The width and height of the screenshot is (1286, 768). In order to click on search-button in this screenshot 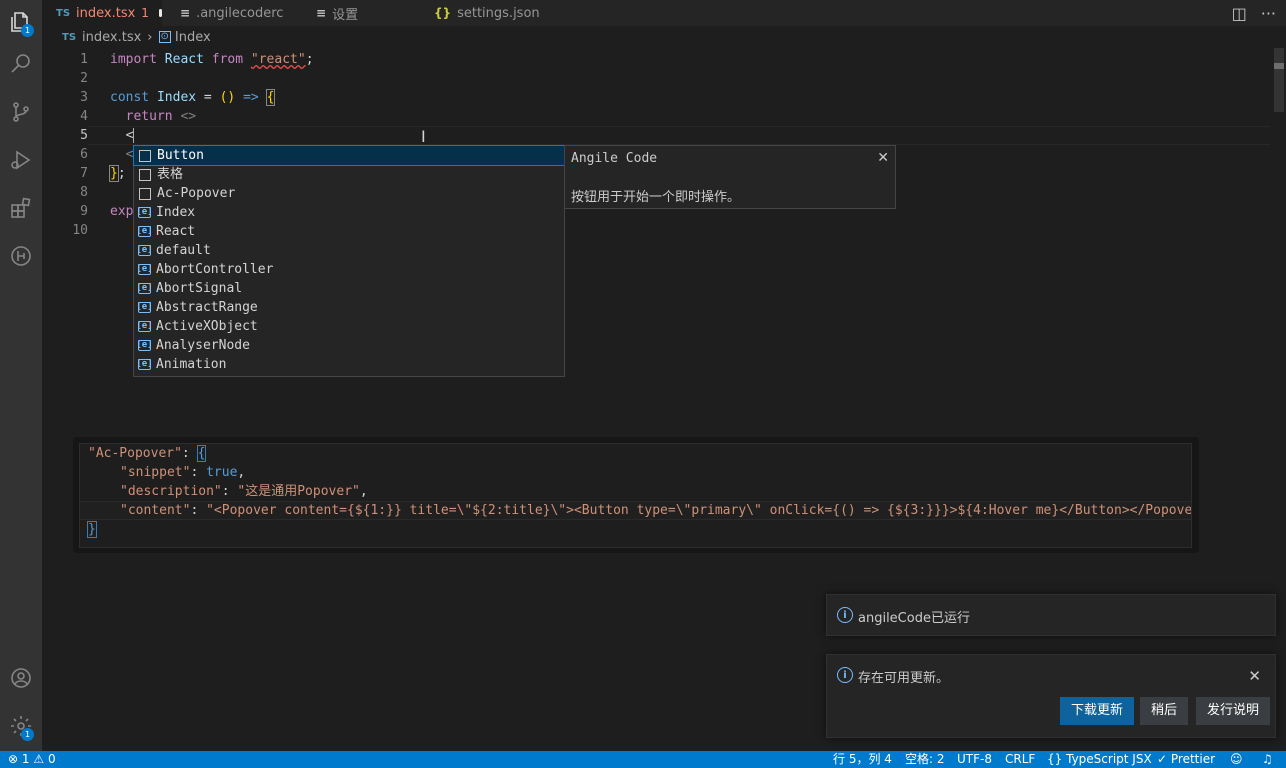, I will do `click(21, 64)`.